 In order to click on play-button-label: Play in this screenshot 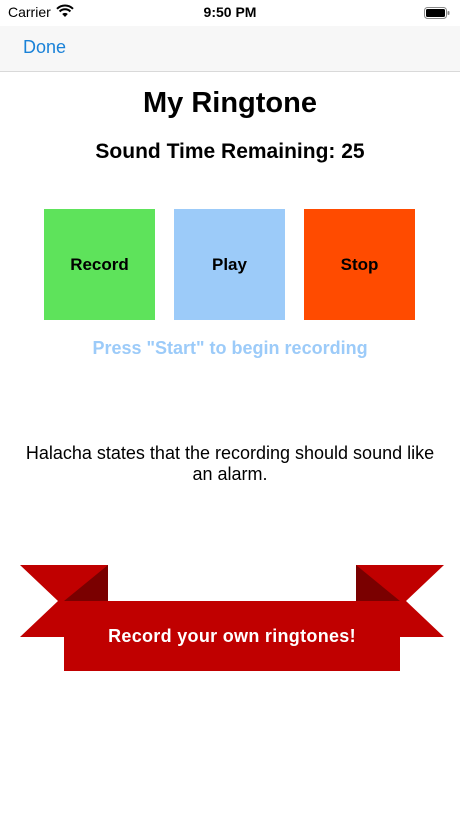, I will do `click(229, 264)`.